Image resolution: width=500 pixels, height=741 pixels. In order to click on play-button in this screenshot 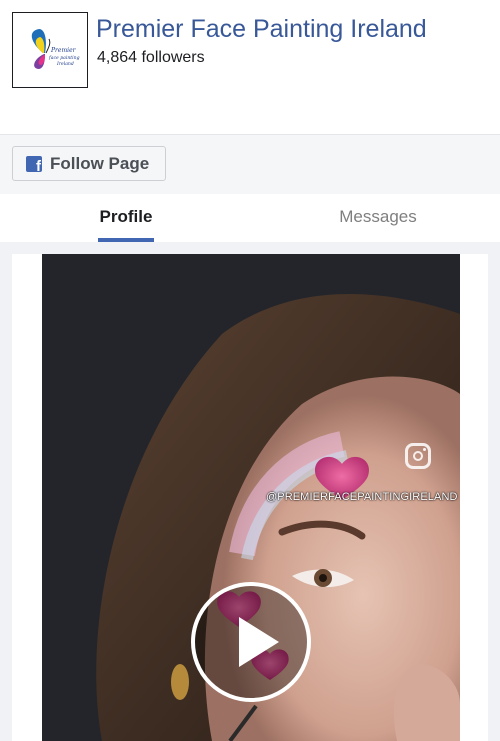, I will do `click(251, 642)`.